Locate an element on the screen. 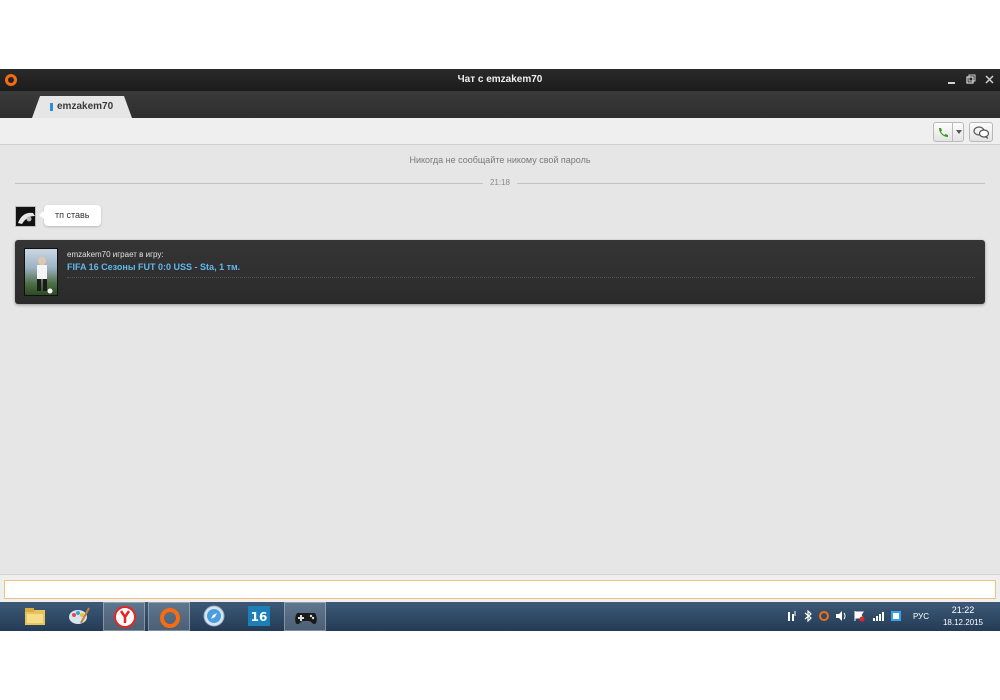 The height and width of the screenshot is (700, 1000). chevron-down-icon is located at coordinates (959, 132).